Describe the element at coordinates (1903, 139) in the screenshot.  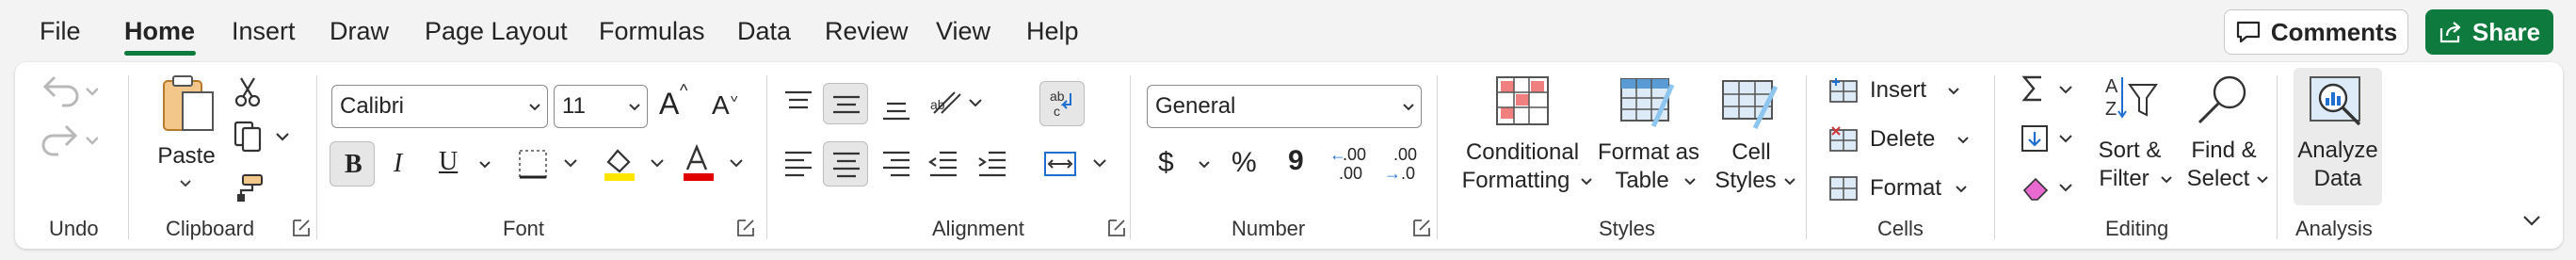
I see `delete-cells-label: Delete` at that location.